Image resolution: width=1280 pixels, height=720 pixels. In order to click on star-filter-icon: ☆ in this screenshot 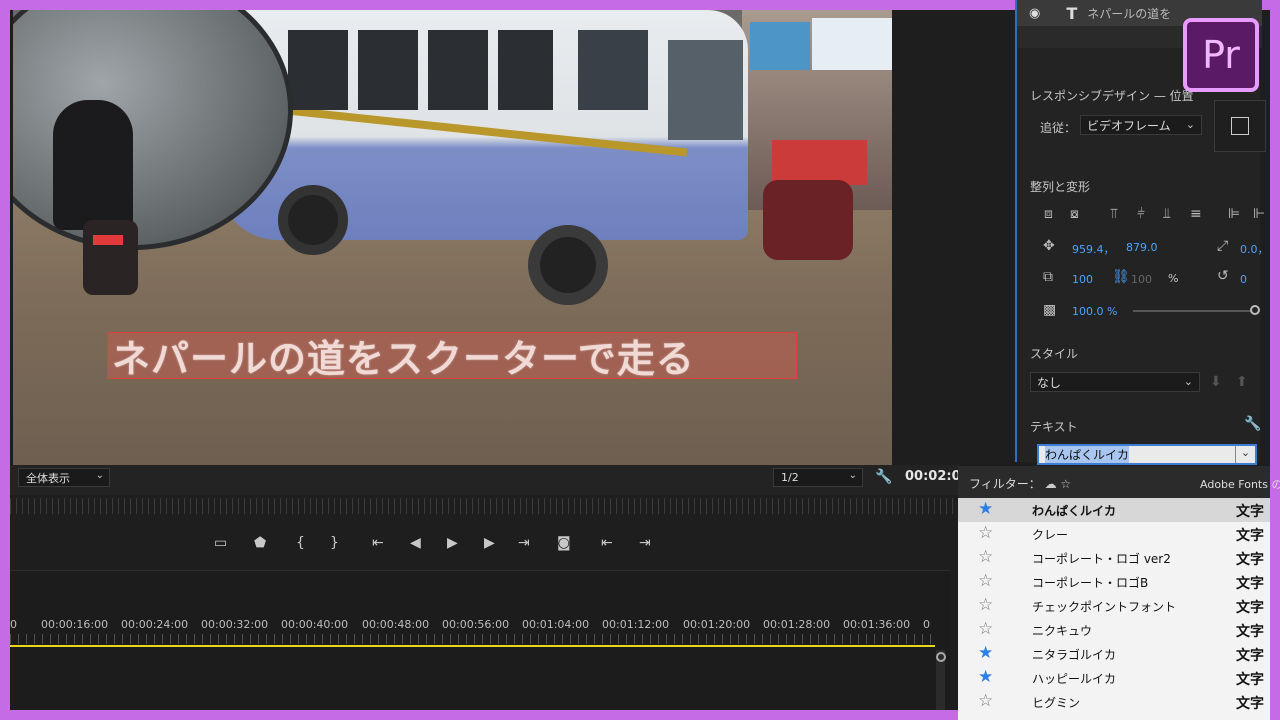, I will do `click(1065, 484)`.